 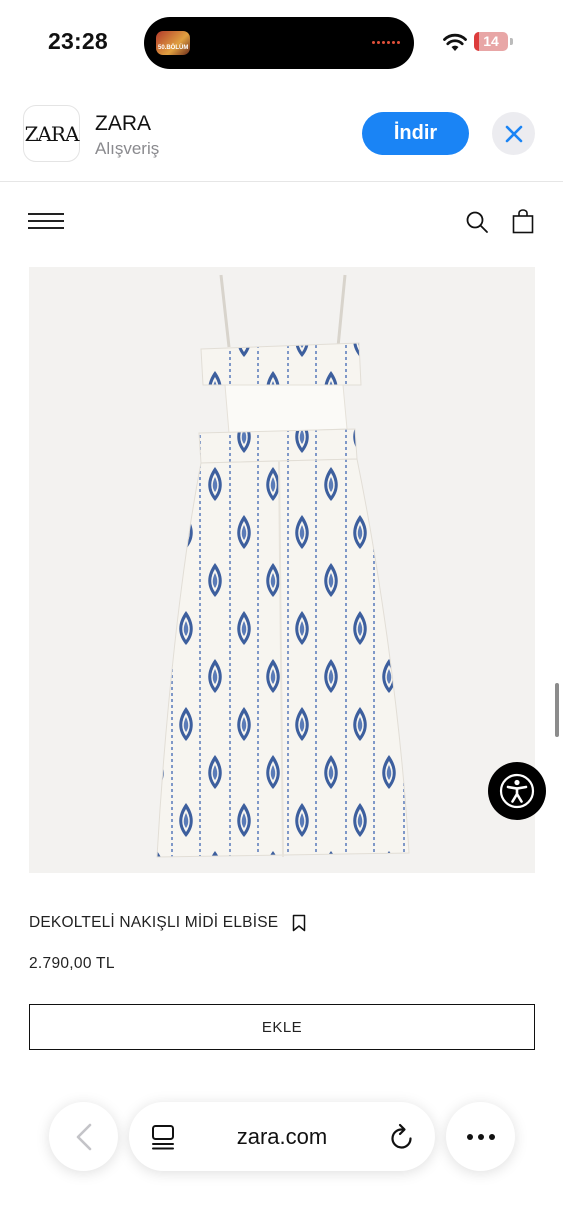 What do you see at coordinates (557, 710) in the screenshot?
I see `scrollbar-thumb` at bounding box center [557, 710].